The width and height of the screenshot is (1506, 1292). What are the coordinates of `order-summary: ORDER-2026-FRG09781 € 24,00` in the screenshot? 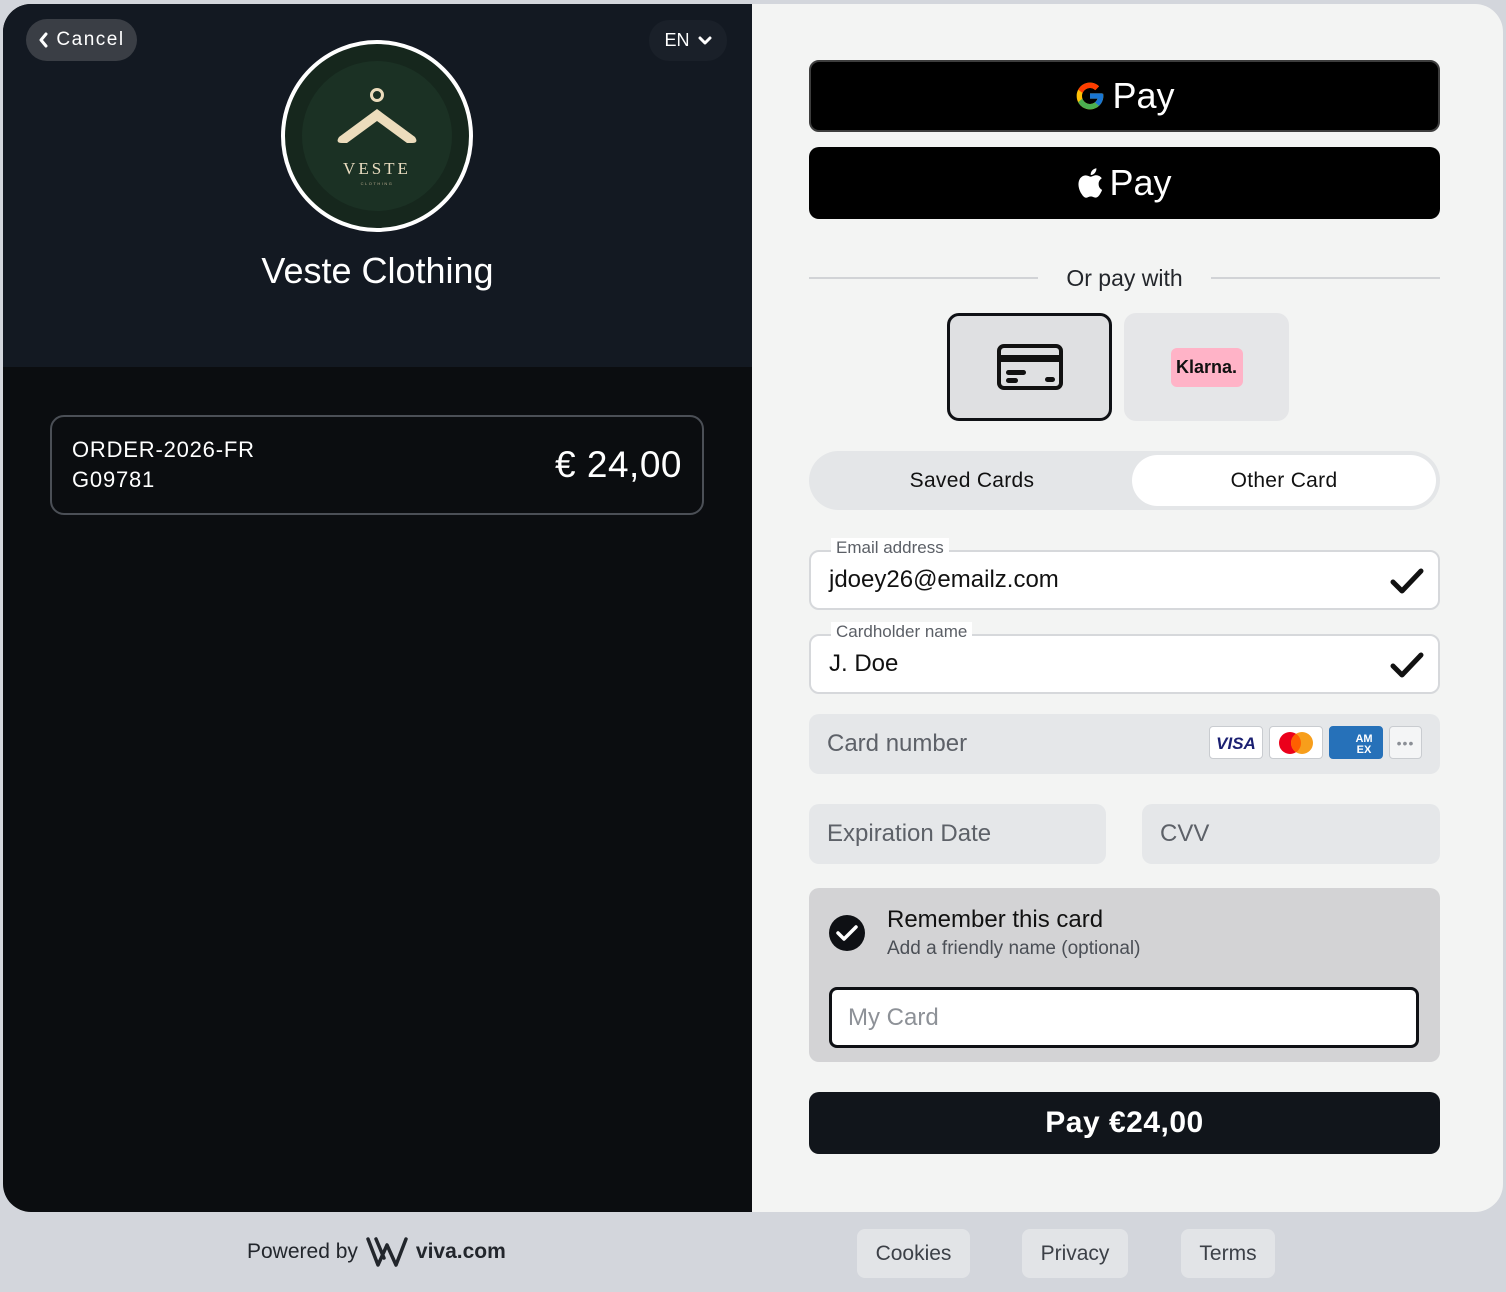 It's located at (377, 465).